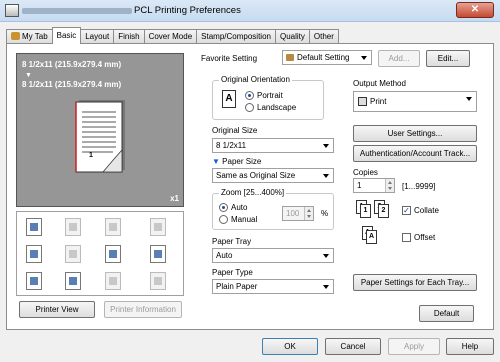  Describe the element at coordinates (419, 186) in the screenshot. I see `copies-range-label: [1...9999]` at that location.